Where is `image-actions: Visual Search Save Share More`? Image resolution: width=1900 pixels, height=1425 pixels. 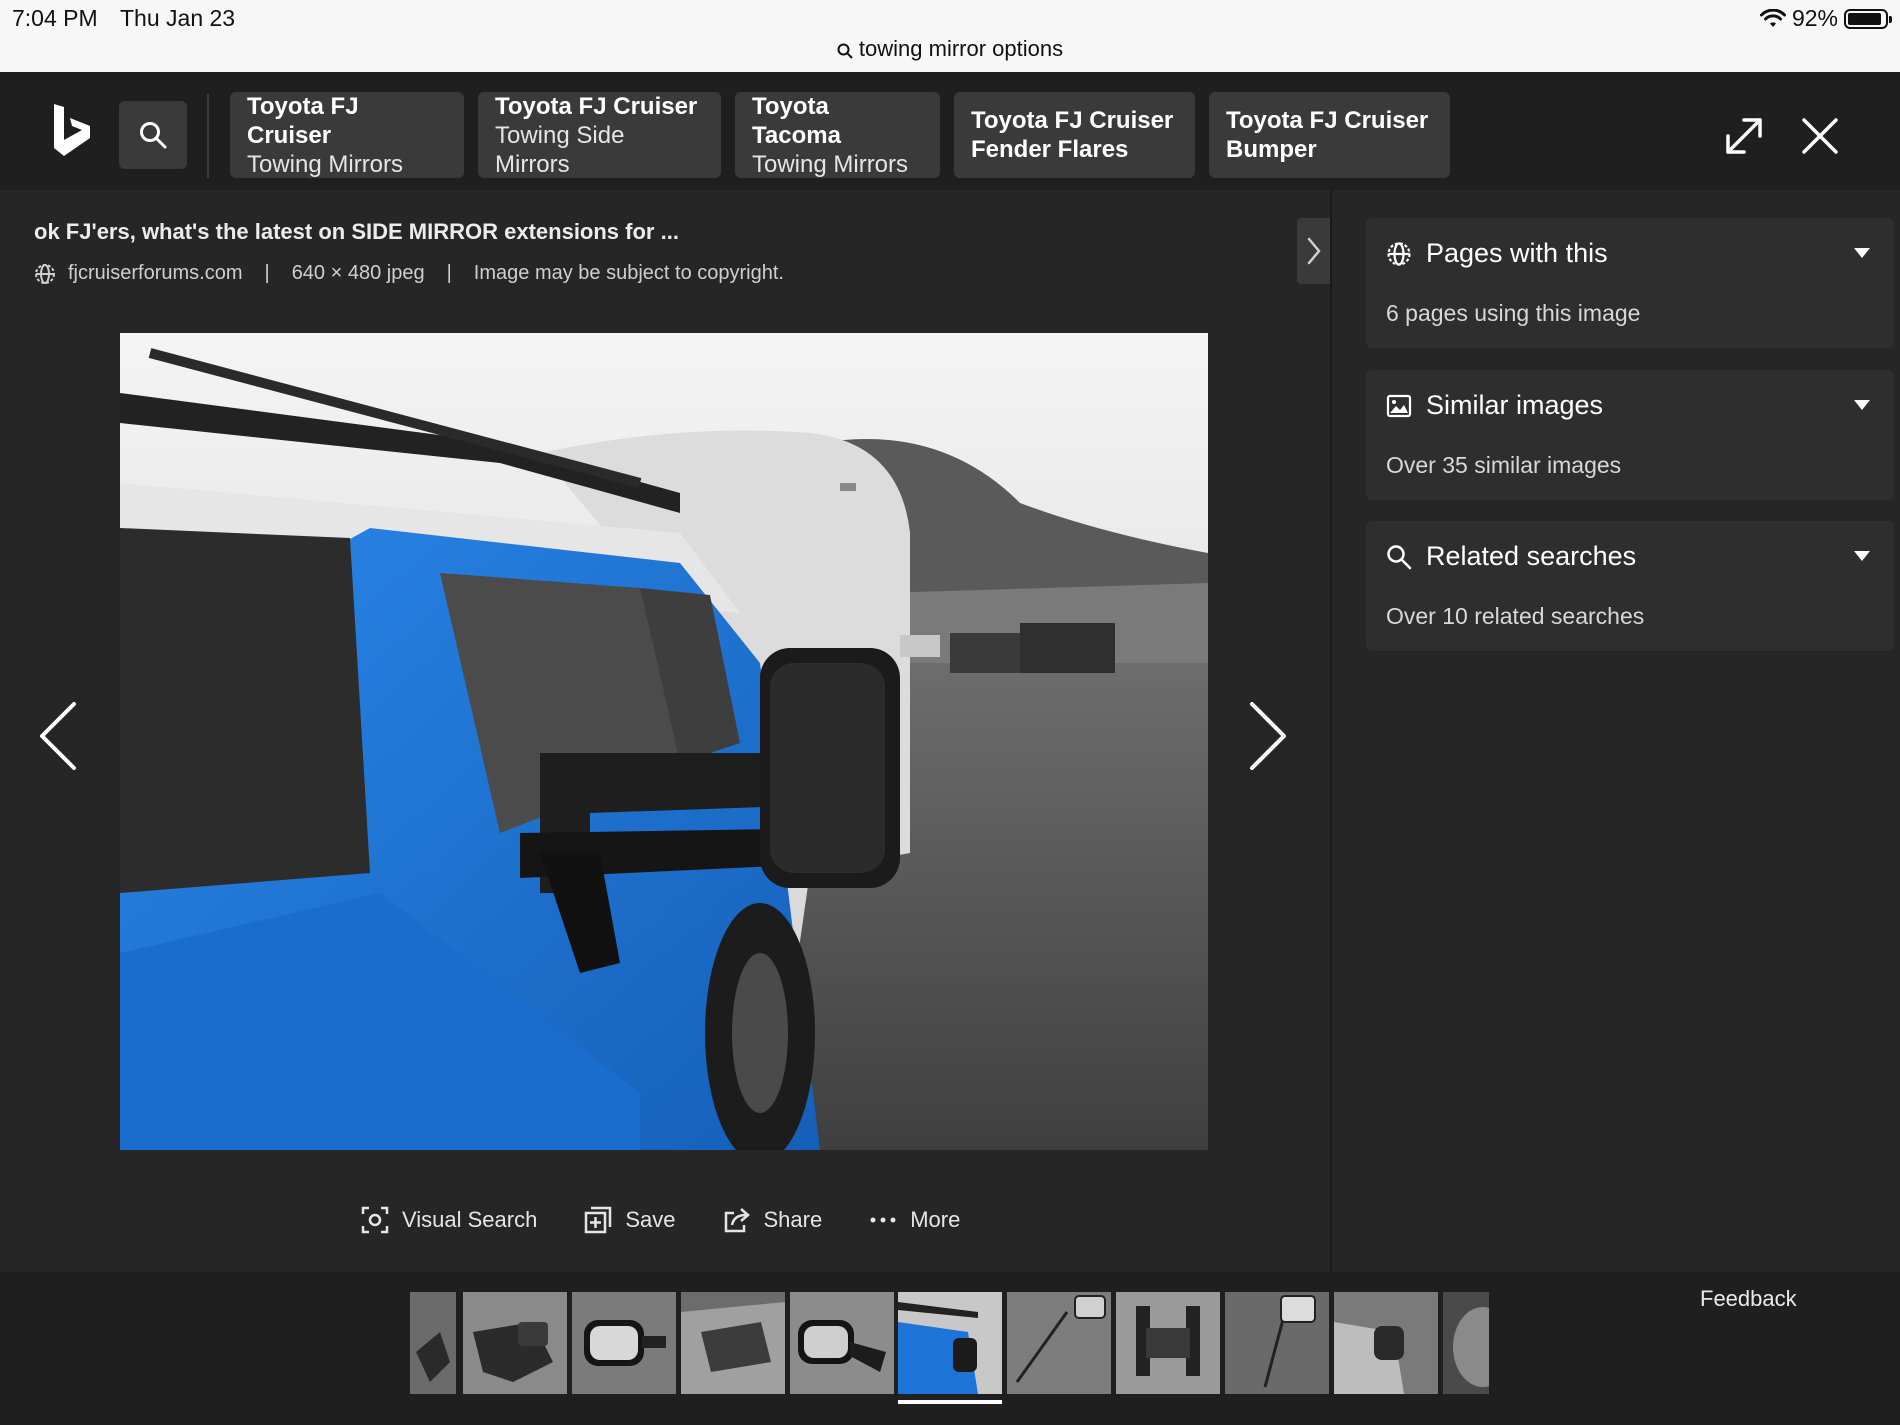
image-actions: Visual Search Save Share More is located at coordinates (683, 1220).